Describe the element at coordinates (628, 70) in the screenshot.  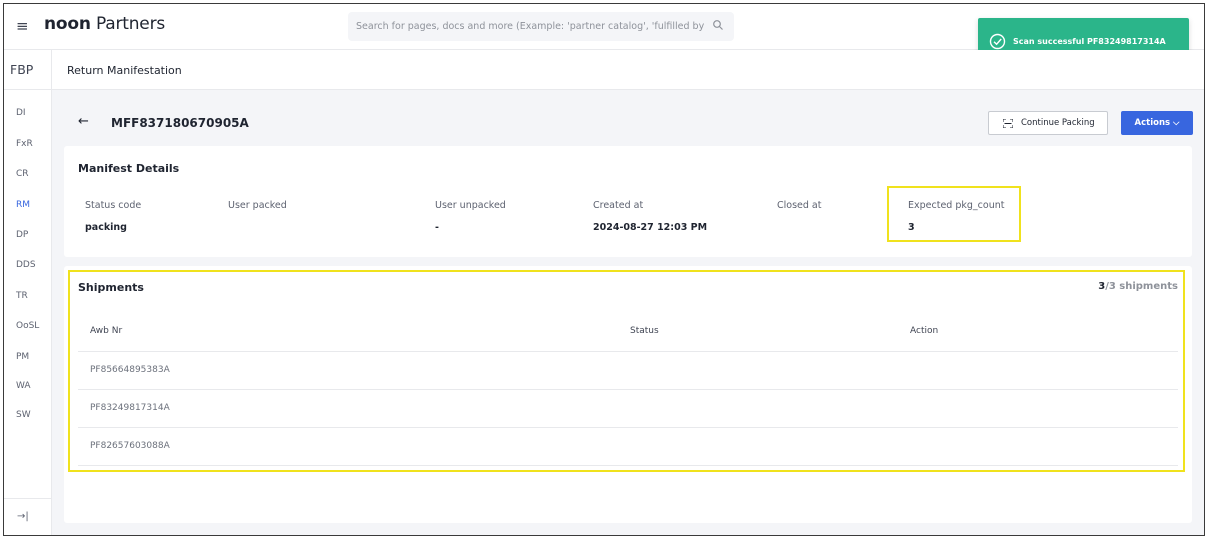
I see `page-header: Return Manifestation` at that location.